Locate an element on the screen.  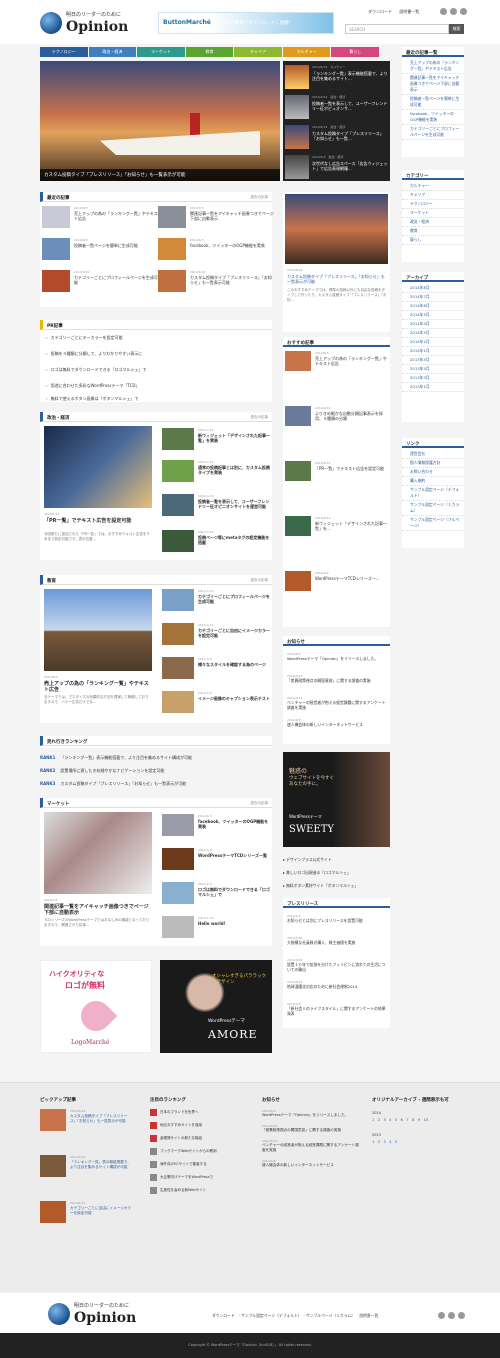
nav-item-2: マーケット is located at coordinates (161, 52).